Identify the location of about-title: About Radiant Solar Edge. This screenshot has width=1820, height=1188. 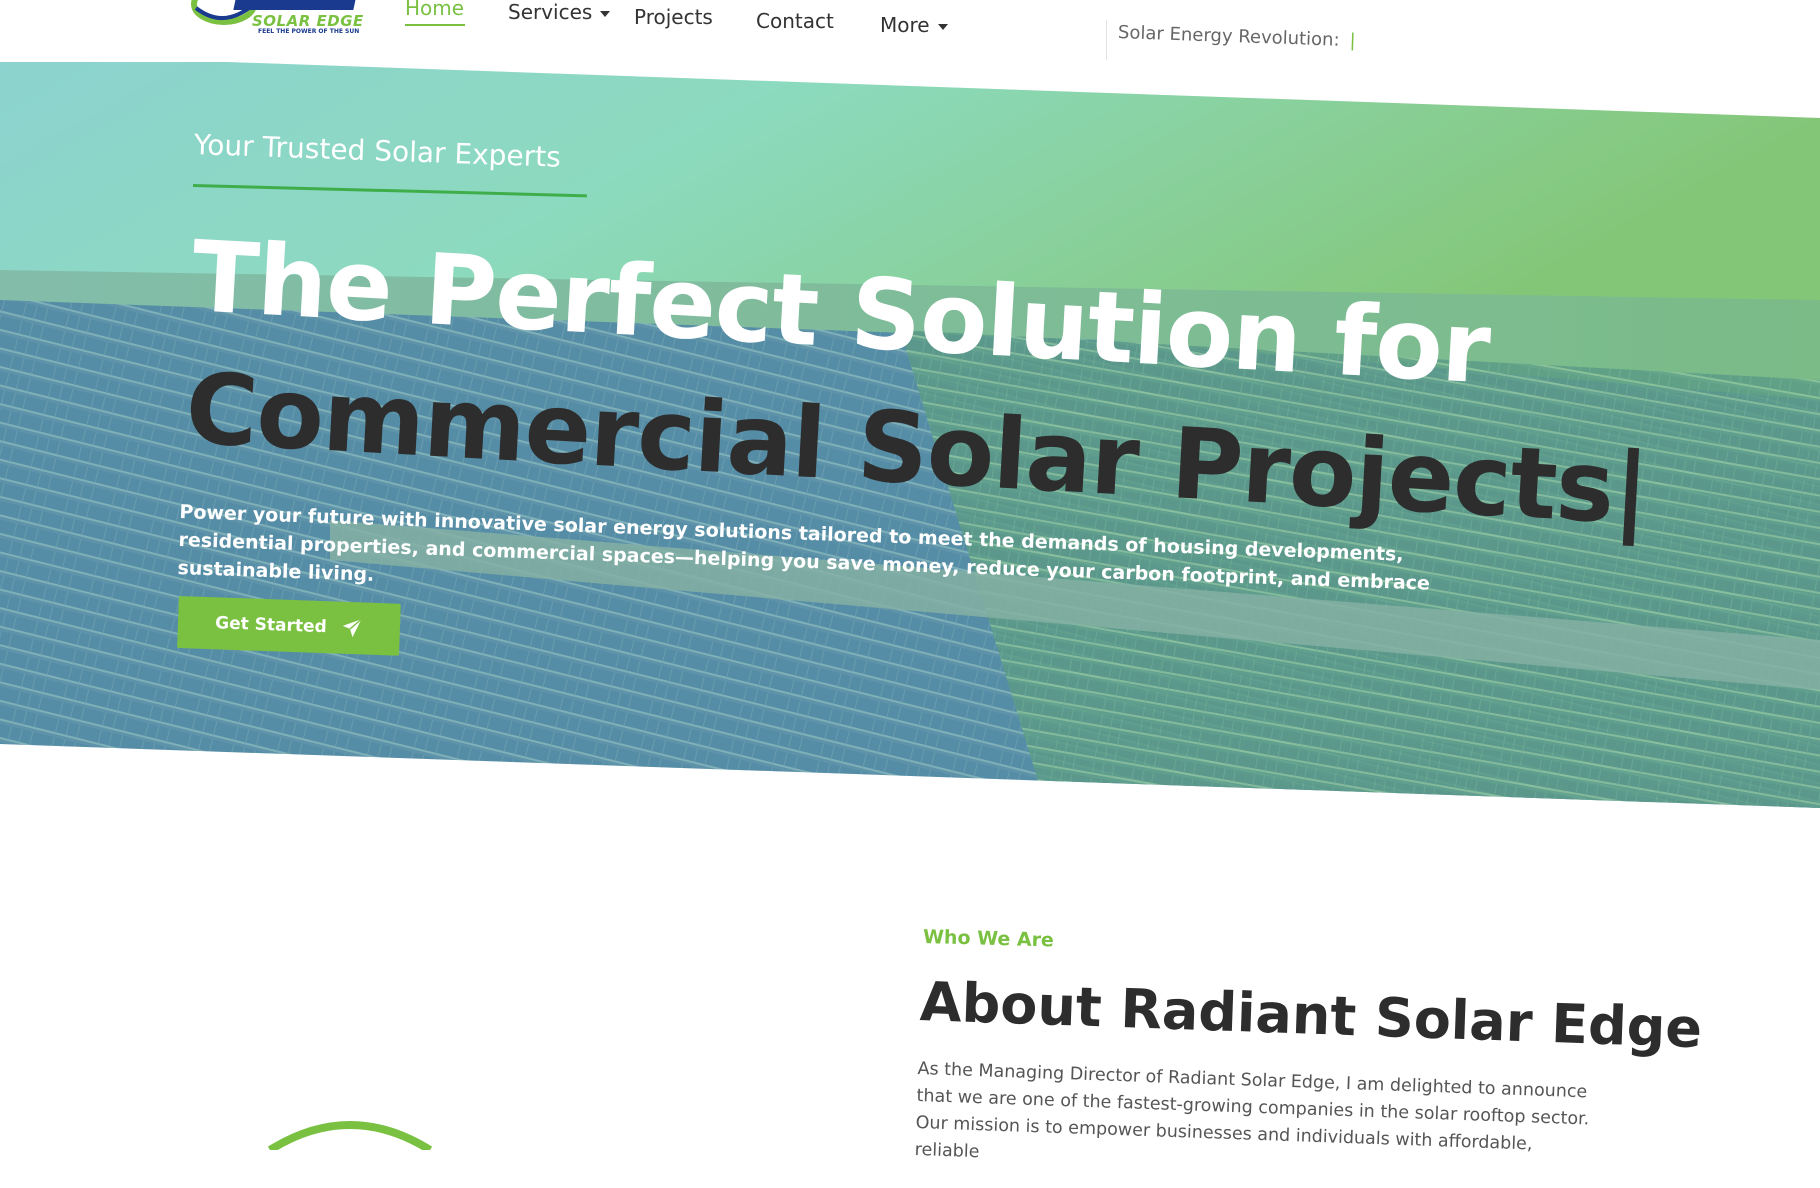
(1311, 1015).